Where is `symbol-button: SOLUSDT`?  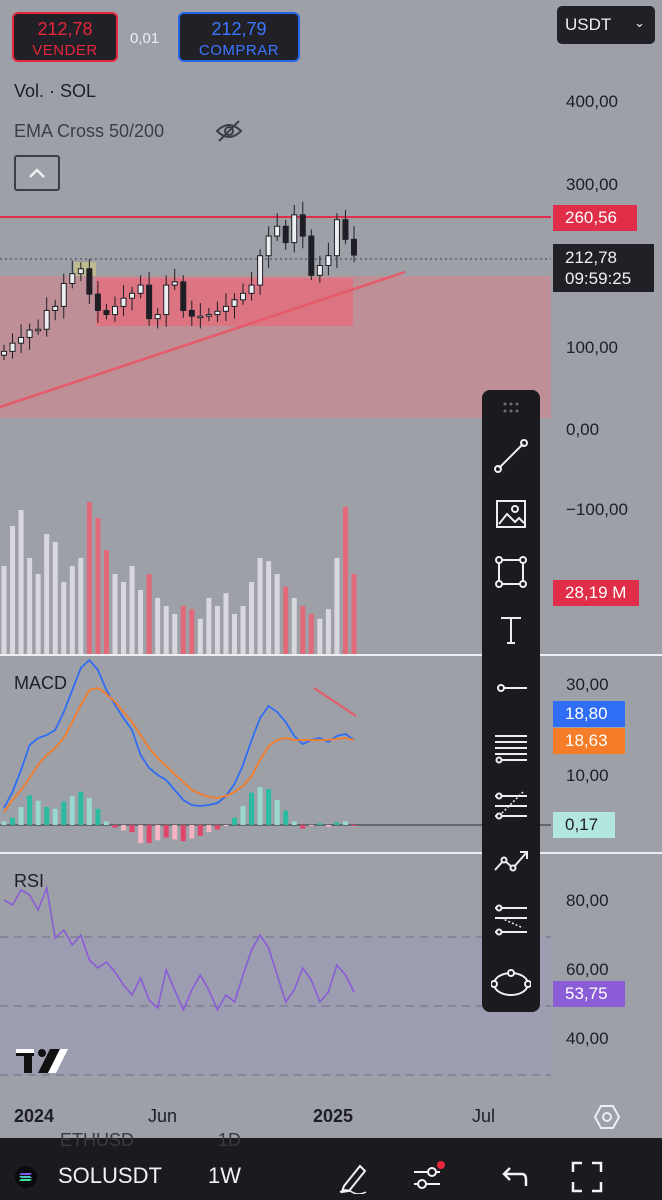 symbol-button: SOLUSDT is located at coordinates (110, 1176).